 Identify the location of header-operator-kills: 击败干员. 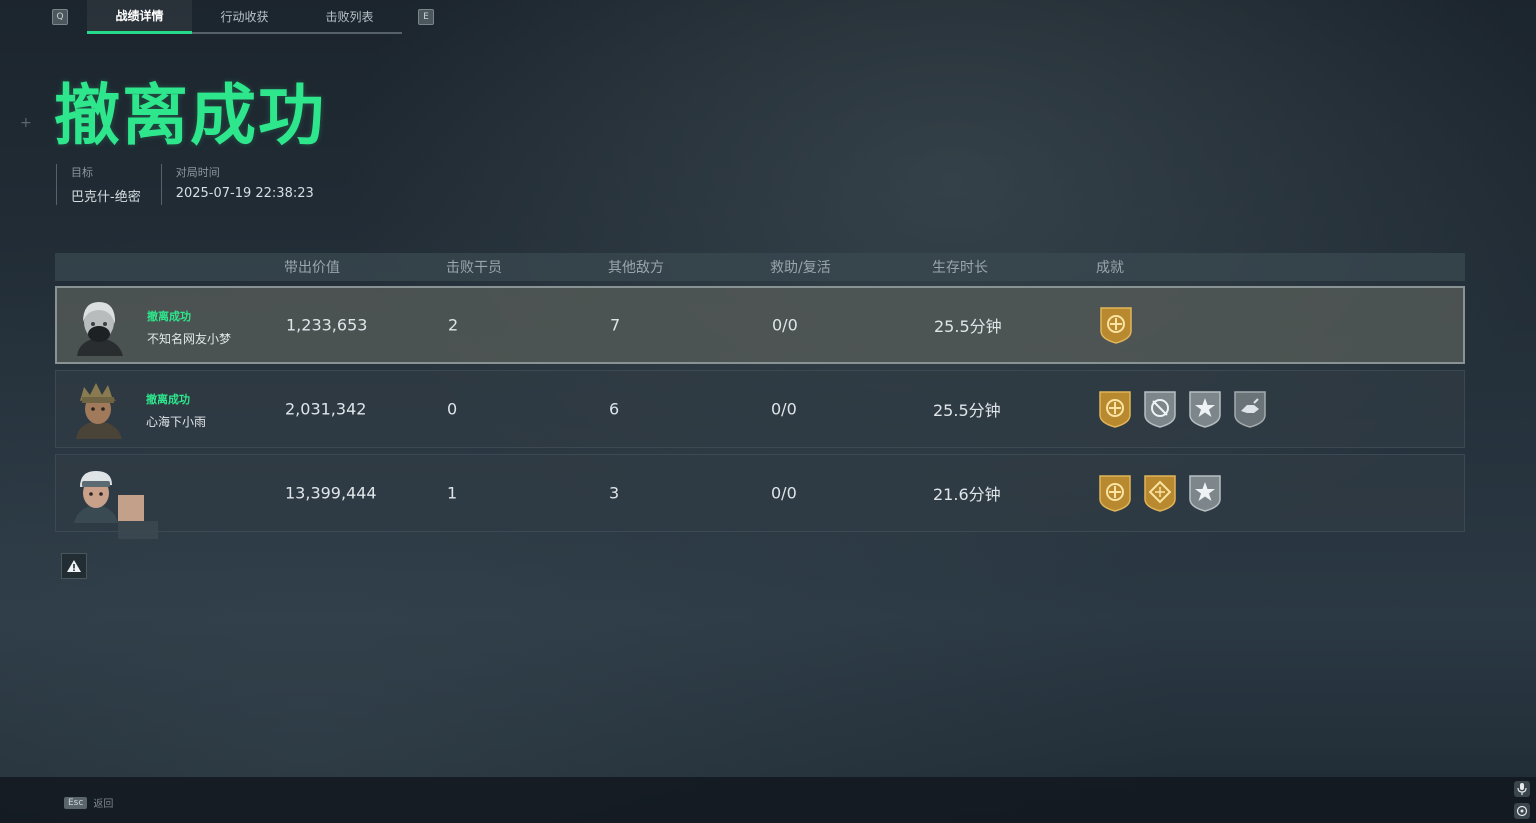
(474, 268).